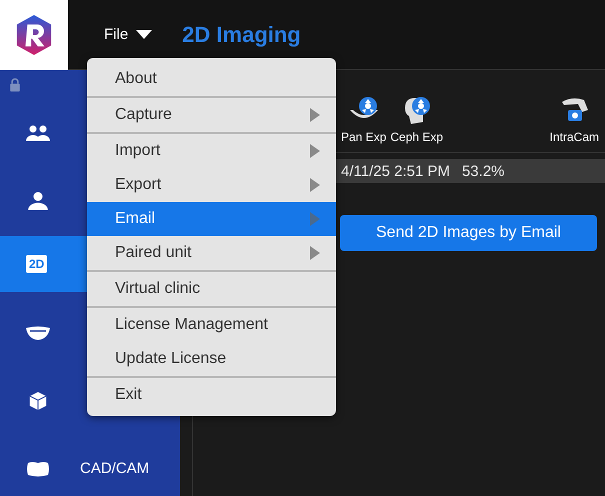 This screenshot has height=496, width=605. What do you see at coordinates (241, 35) in the screenshot?
I see `app-title: 2D Imaging` at bounding box center [241, 35].